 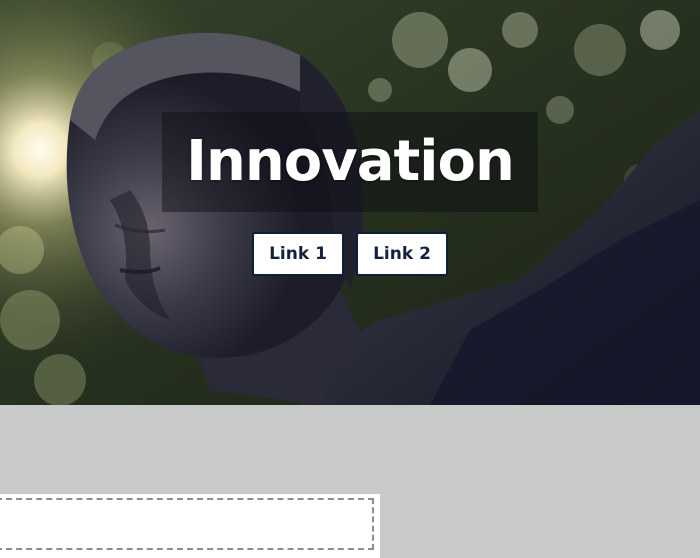 I want to click on link-2-button: Link 2, so click(x=402, y=254).